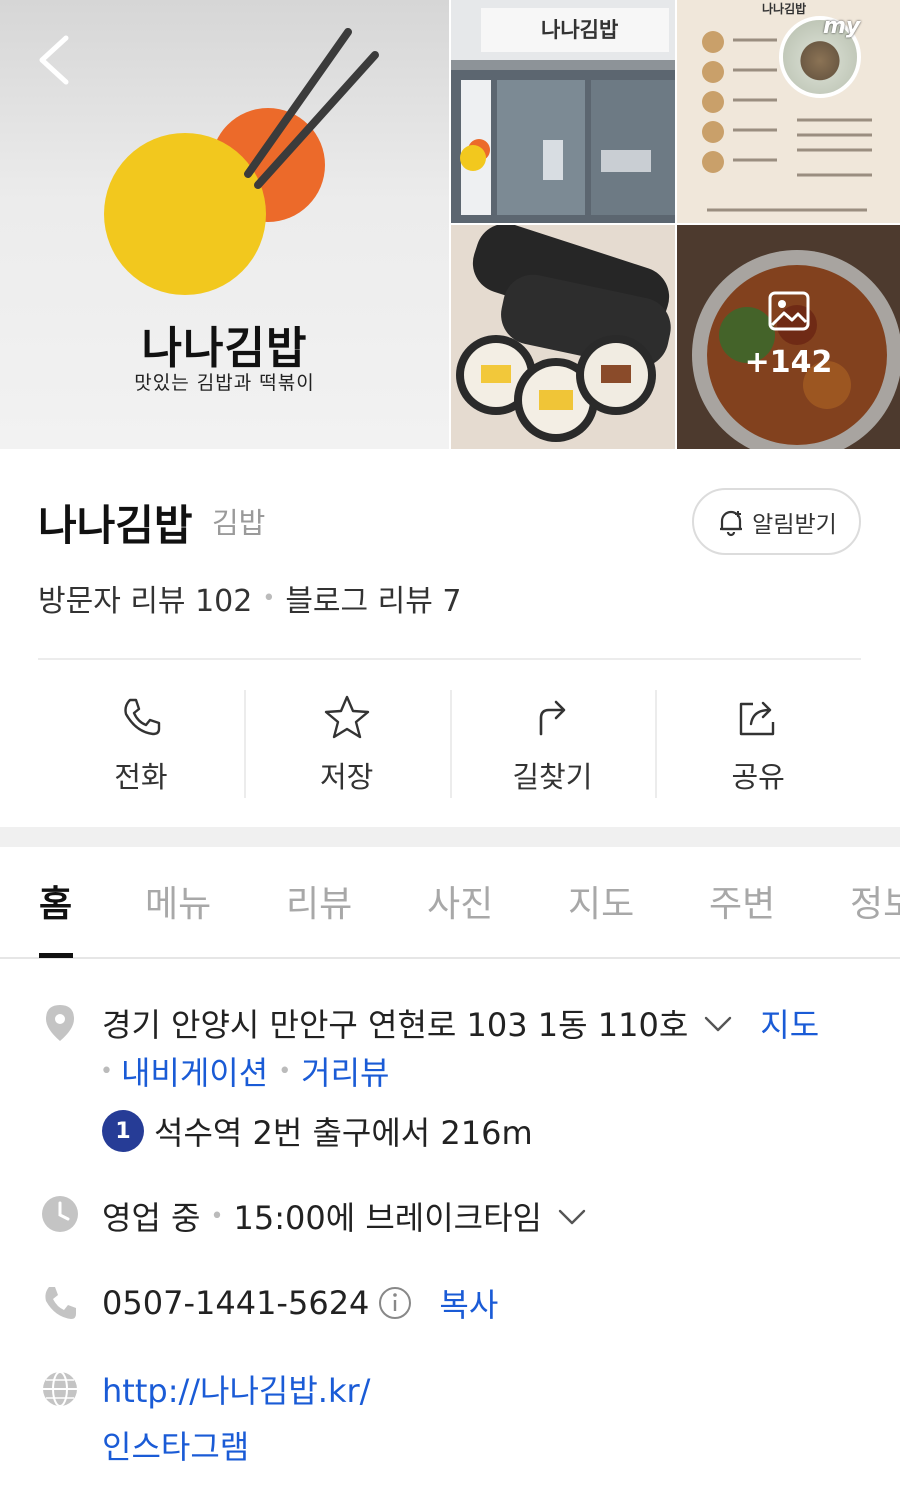  What do you see at coordinates (345, 1071) in the screenshot?
I see `streetview-link: 거리뷰` at bounding box center [345, 1071].